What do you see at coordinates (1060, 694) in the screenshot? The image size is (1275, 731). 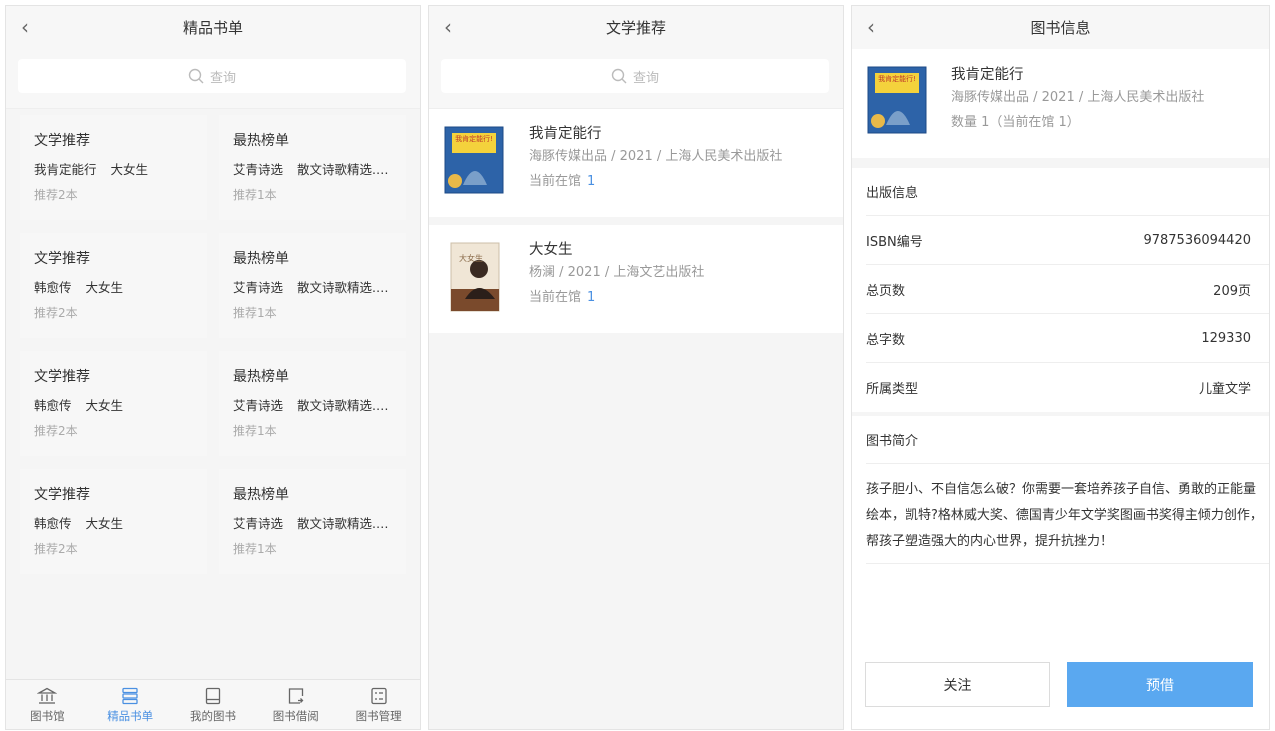 I see `action-bar: 关注 预借` at bounding box center [1060, 694].